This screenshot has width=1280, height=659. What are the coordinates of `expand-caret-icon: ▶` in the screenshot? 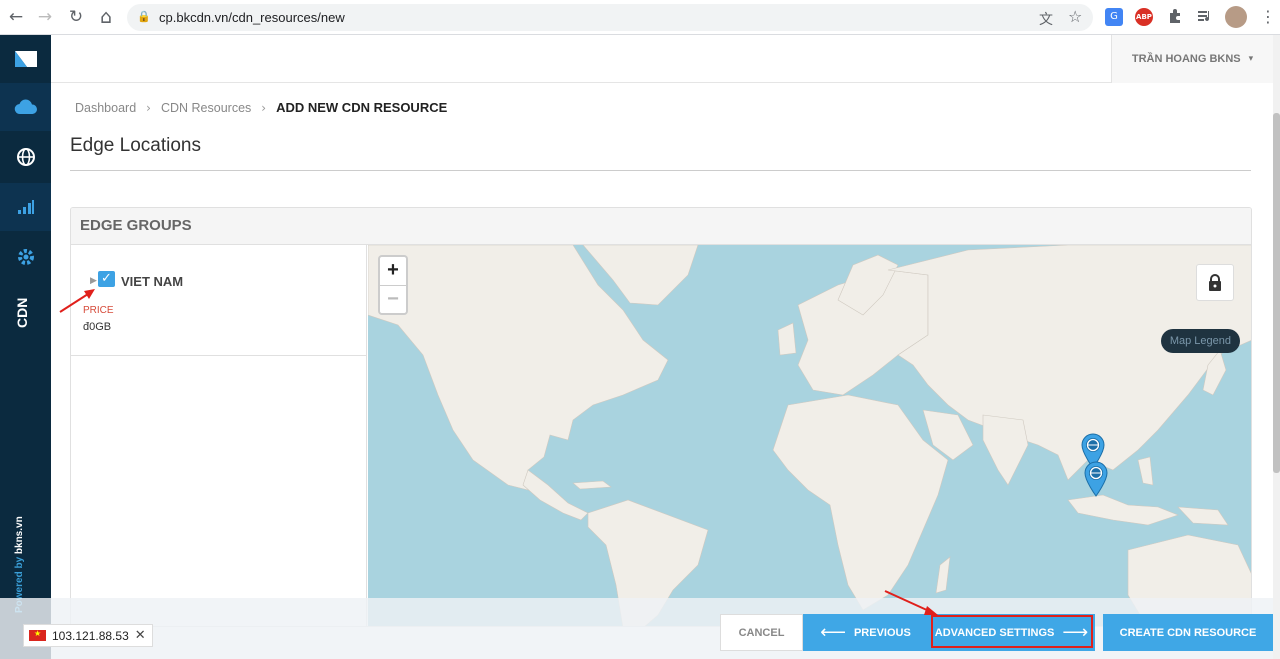 It's located at (93, 281).